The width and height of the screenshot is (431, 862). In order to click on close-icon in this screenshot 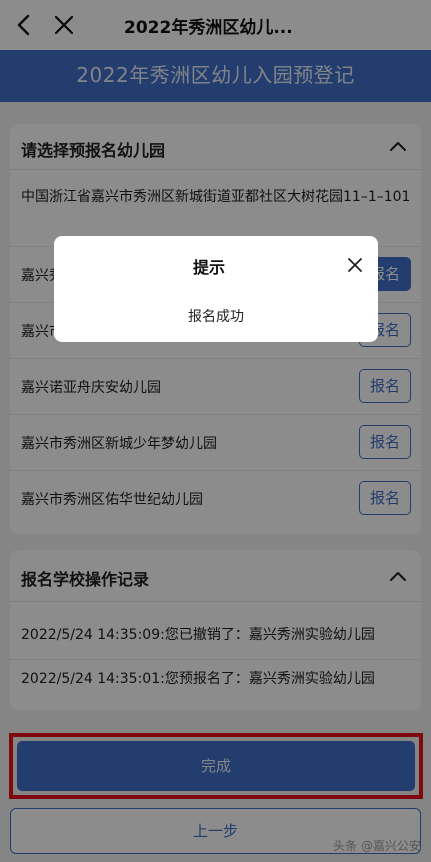, I will do `click(355, 265)`.